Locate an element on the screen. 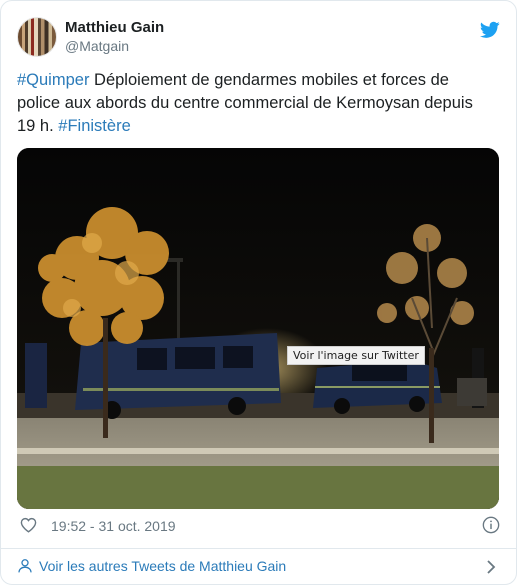  footer-more-tweets: Voir les autres Tweets de Matthieu Gain is located at coordinates (258, 567).